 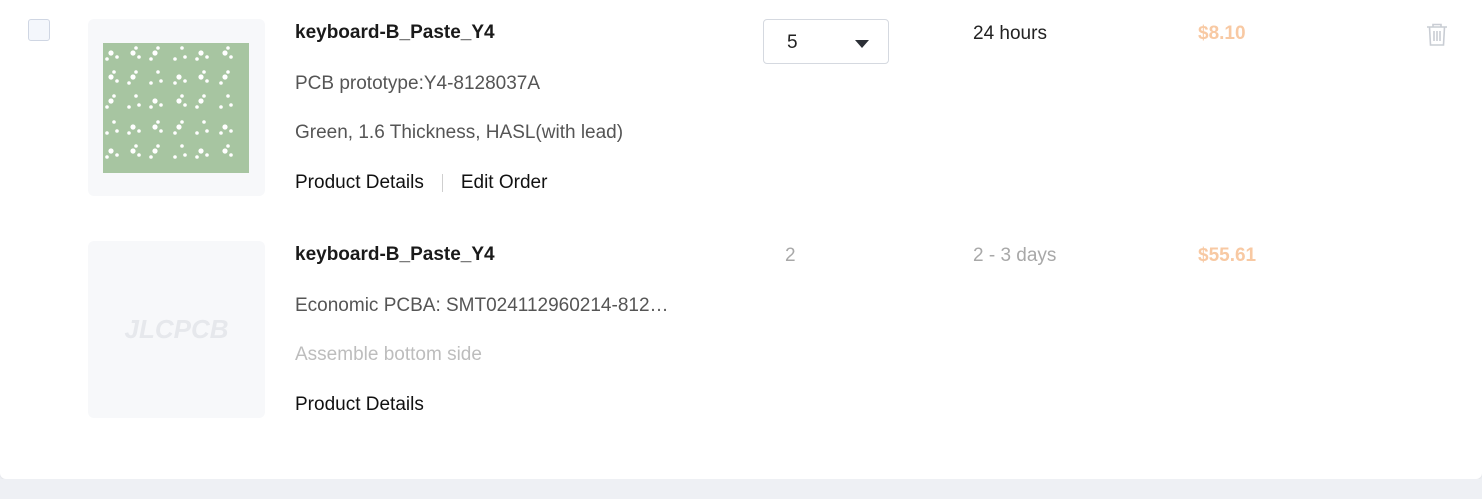 What do you see at coordinates (792, 42) in the screenshot?
I see `quantity-value: 5` at bounding box center [792, 42].